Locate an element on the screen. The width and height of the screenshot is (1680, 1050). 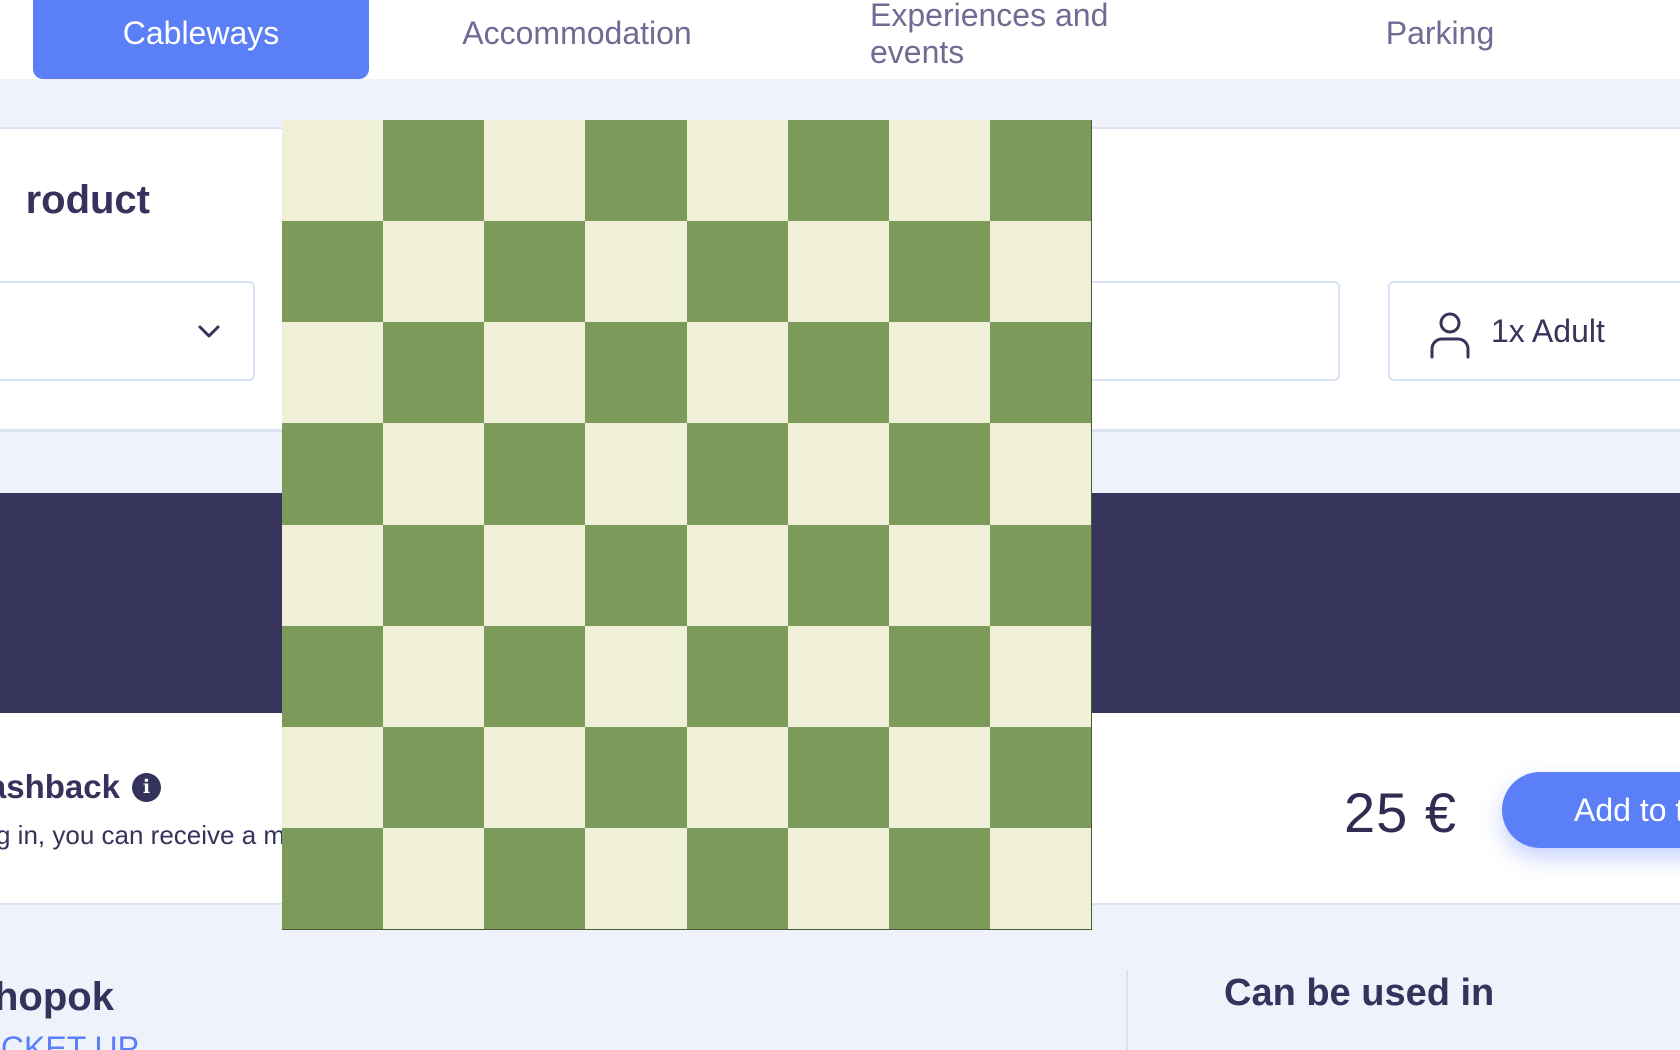
add-to-cart-label: Add to t is located at coordinates (1627, 809).